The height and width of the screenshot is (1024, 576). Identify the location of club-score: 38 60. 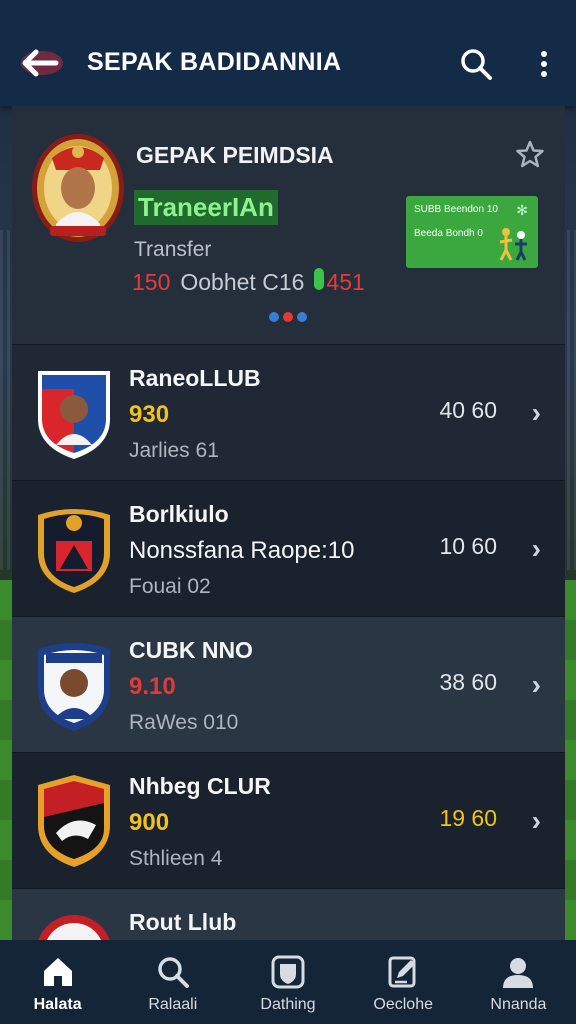
(468, 682).